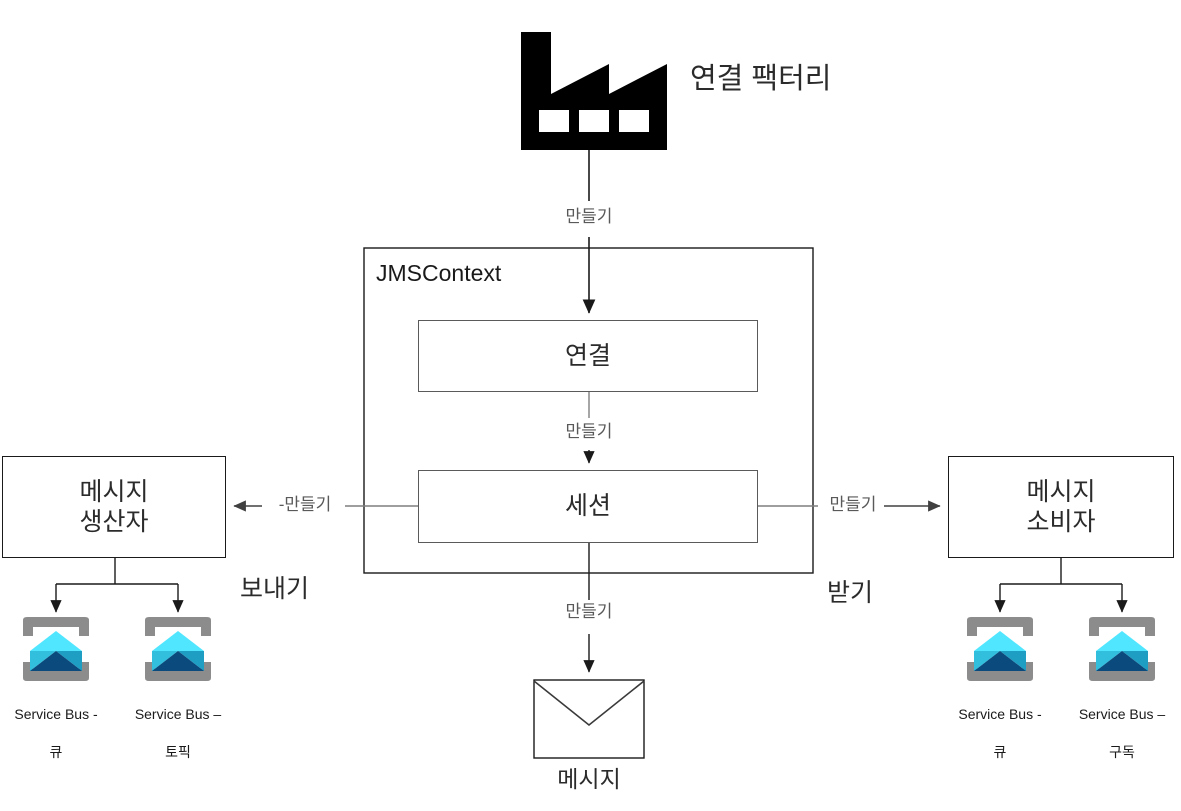 This screenshot has height=811, width=1181. Describe the element at coordinates (1122, 724) in the screenshot. I see `service-bus-subscription-consumer-label: Service Bus – 구독` at that location.